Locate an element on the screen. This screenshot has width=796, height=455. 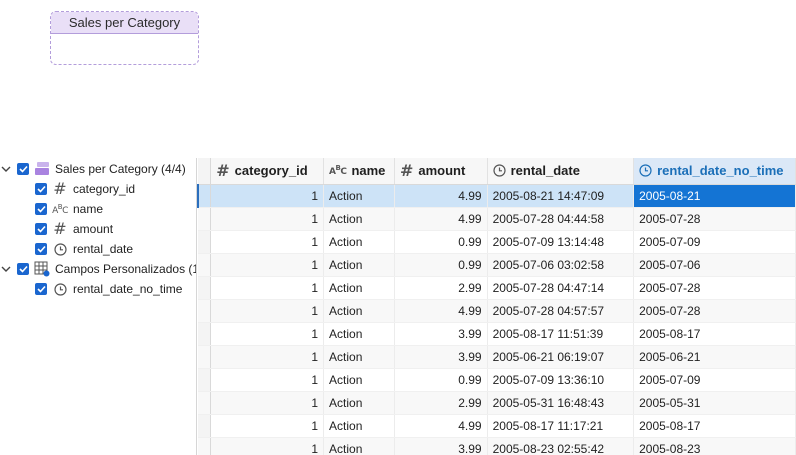
cell-rental-date: 2005-07-28 04:44:58 is located at coordinates (561, 219).